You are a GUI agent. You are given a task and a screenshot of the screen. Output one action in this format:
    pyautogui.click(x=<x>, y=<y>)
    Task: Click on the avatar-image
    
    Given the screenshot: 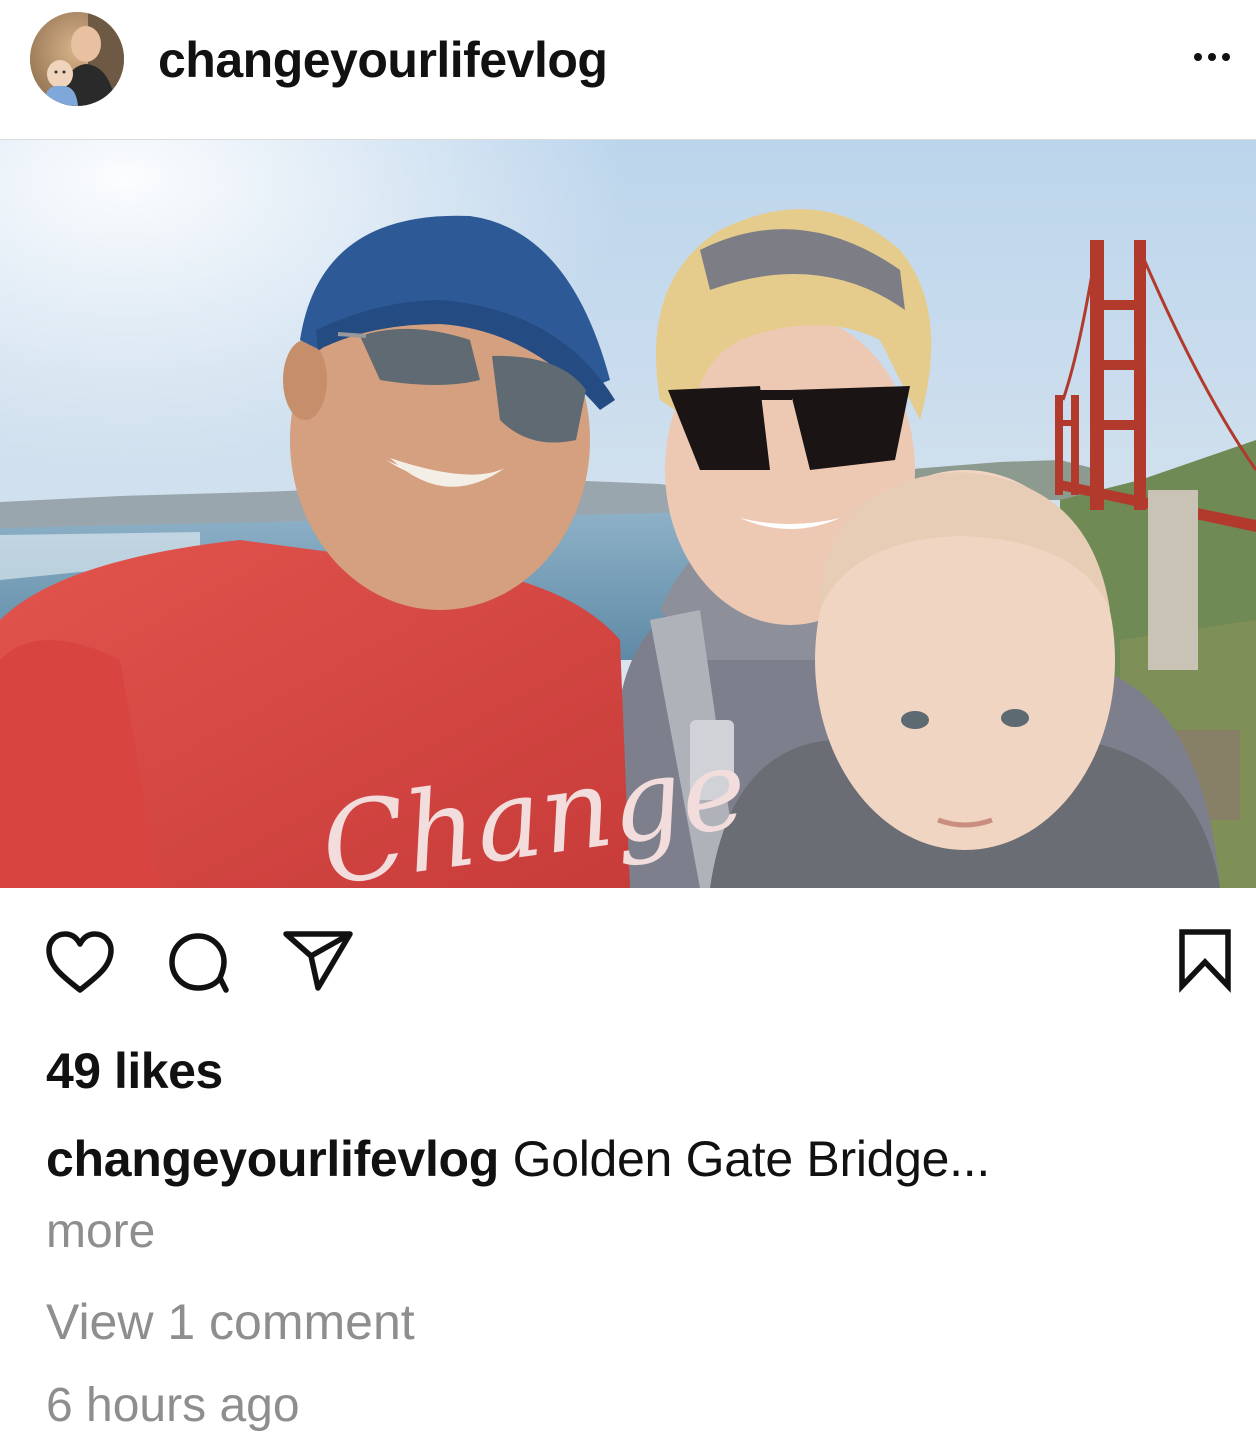 What is the action you would take?
    pyautogui.click(x=77, y=59)
    